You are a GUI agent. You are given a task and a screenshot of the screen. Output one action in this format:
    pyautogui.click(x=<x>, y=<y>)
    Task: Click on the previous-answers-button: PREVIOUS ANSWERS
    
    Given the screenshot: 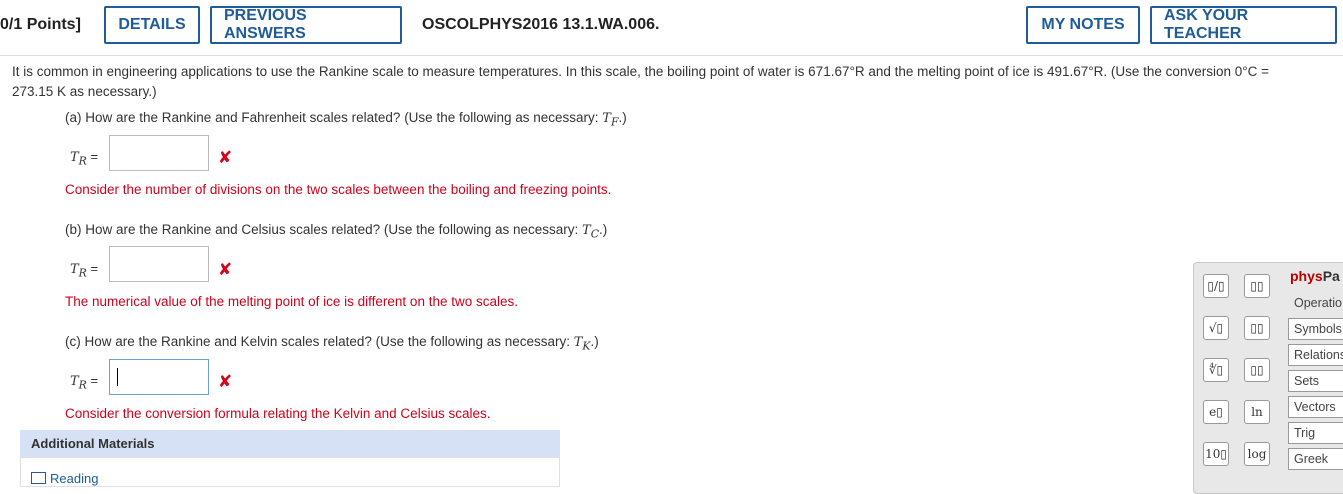 What is the action you would take?
    pyautogui.click(x=306, y=25)
    